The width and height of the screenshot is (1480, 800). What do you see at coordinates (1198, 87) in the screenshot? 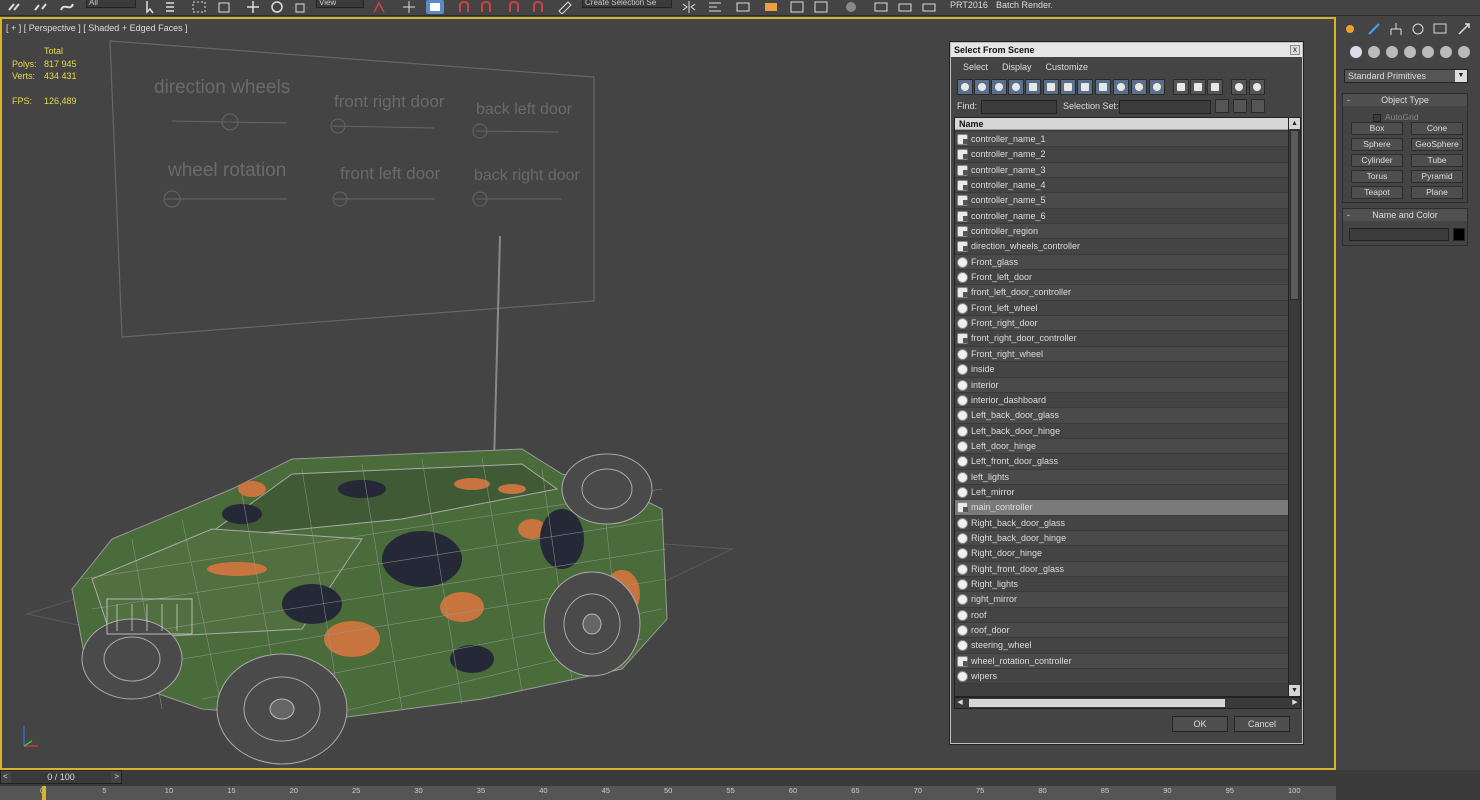
I see `display-none-icon` at bounding box center [1198, 87].